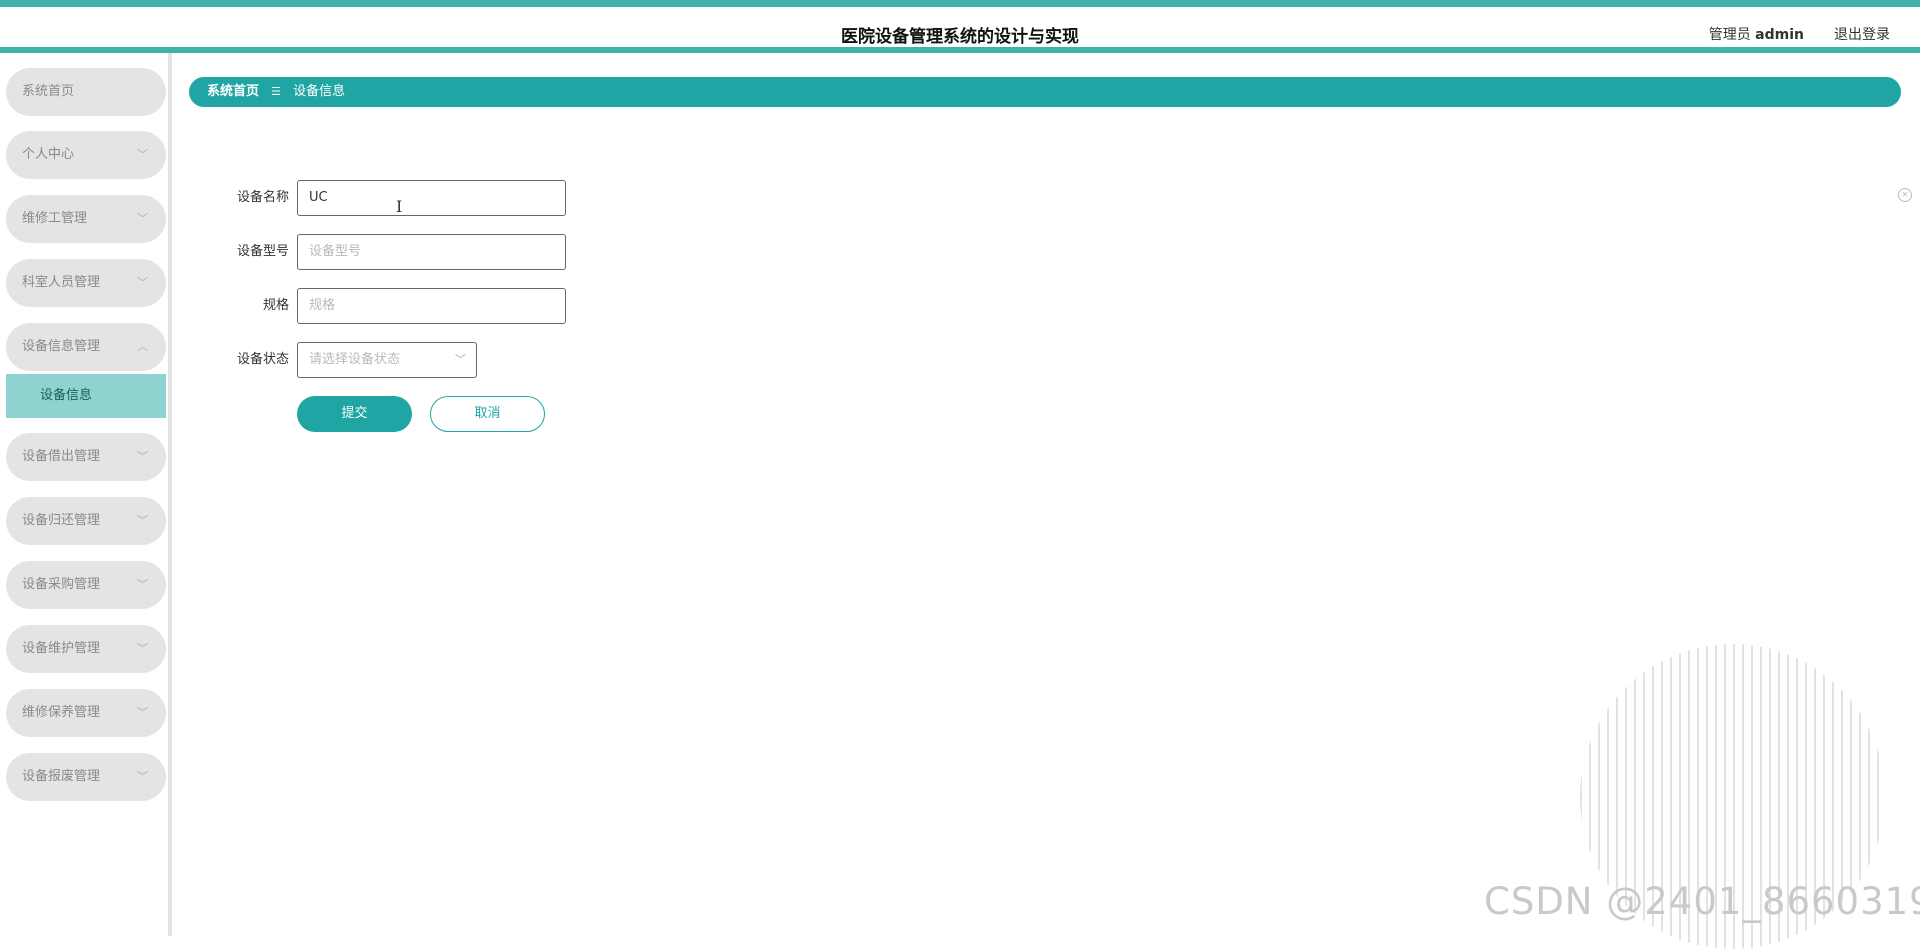 The image size is (1920, 949). I want to click on header: 医院设备管理系统的设计与实现 管理员 admin 退出登录, so click(960, 27).